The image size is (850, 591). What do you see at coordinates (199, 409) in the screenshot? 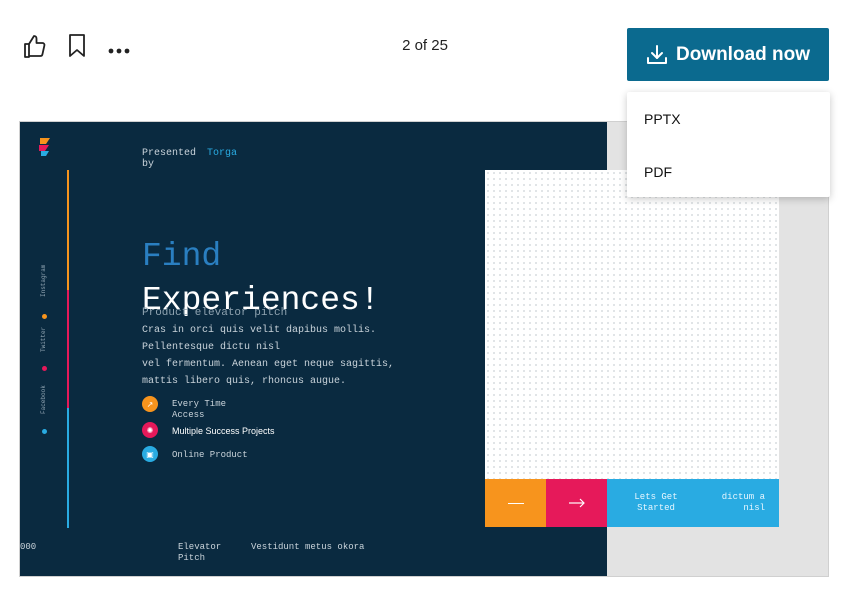
I see `feature-label-access: Every Time Access` at bounding box center [199, 409].